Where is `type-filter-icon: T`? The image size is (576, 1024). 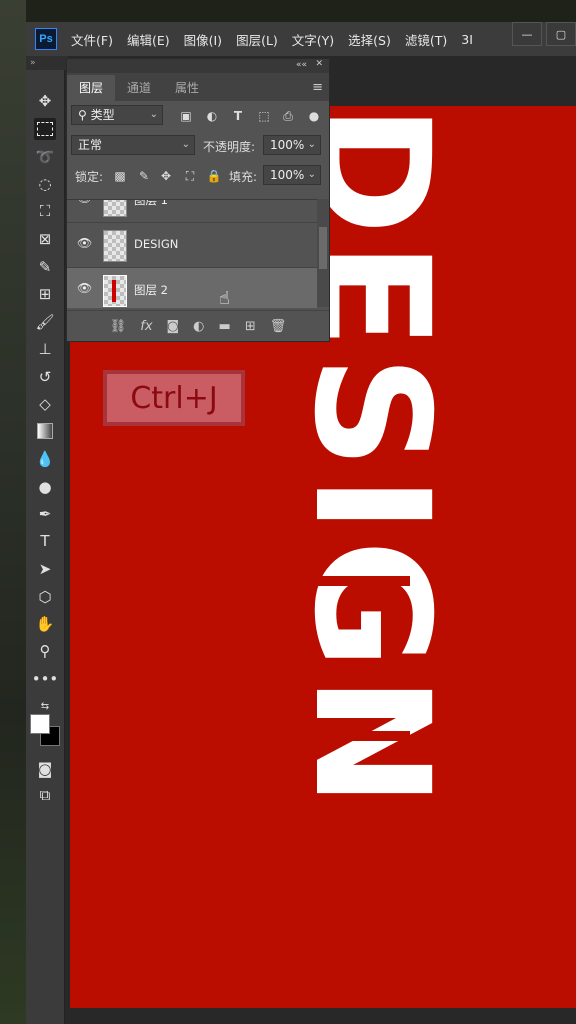 type-filter-icon: T is located at coordinates (238, 116).